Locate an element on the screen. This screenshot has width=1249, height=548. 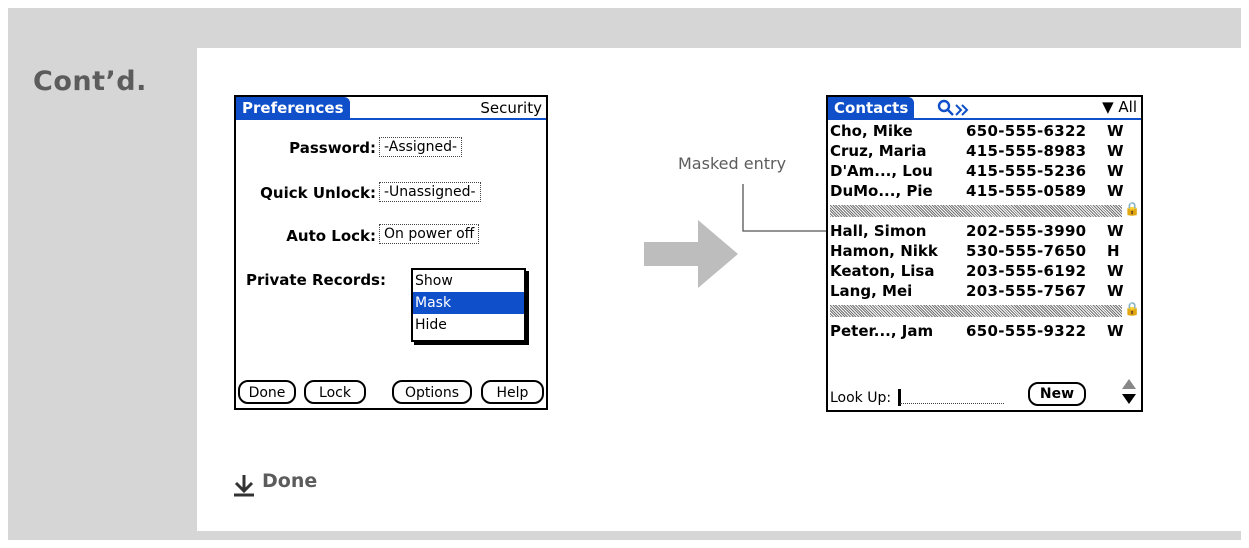
quick-unlock-field: -Unassigned- is located at coordinates (430, 192).